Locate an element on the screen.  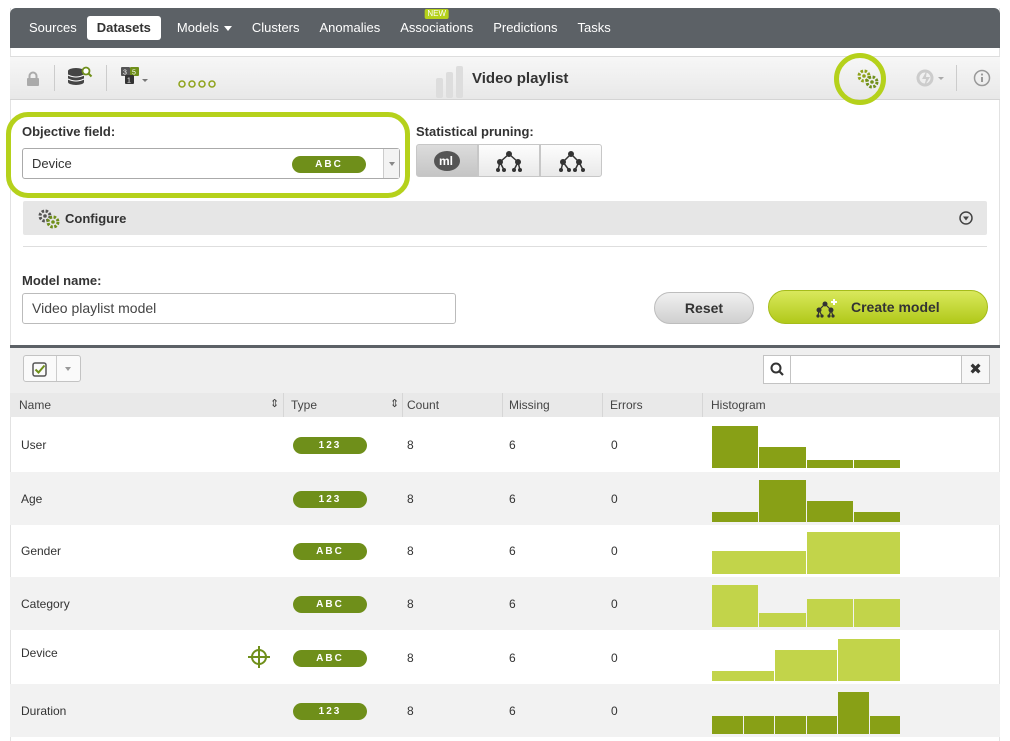
pruning-label: Statistical pruning: is located at coordinates (475, 131).